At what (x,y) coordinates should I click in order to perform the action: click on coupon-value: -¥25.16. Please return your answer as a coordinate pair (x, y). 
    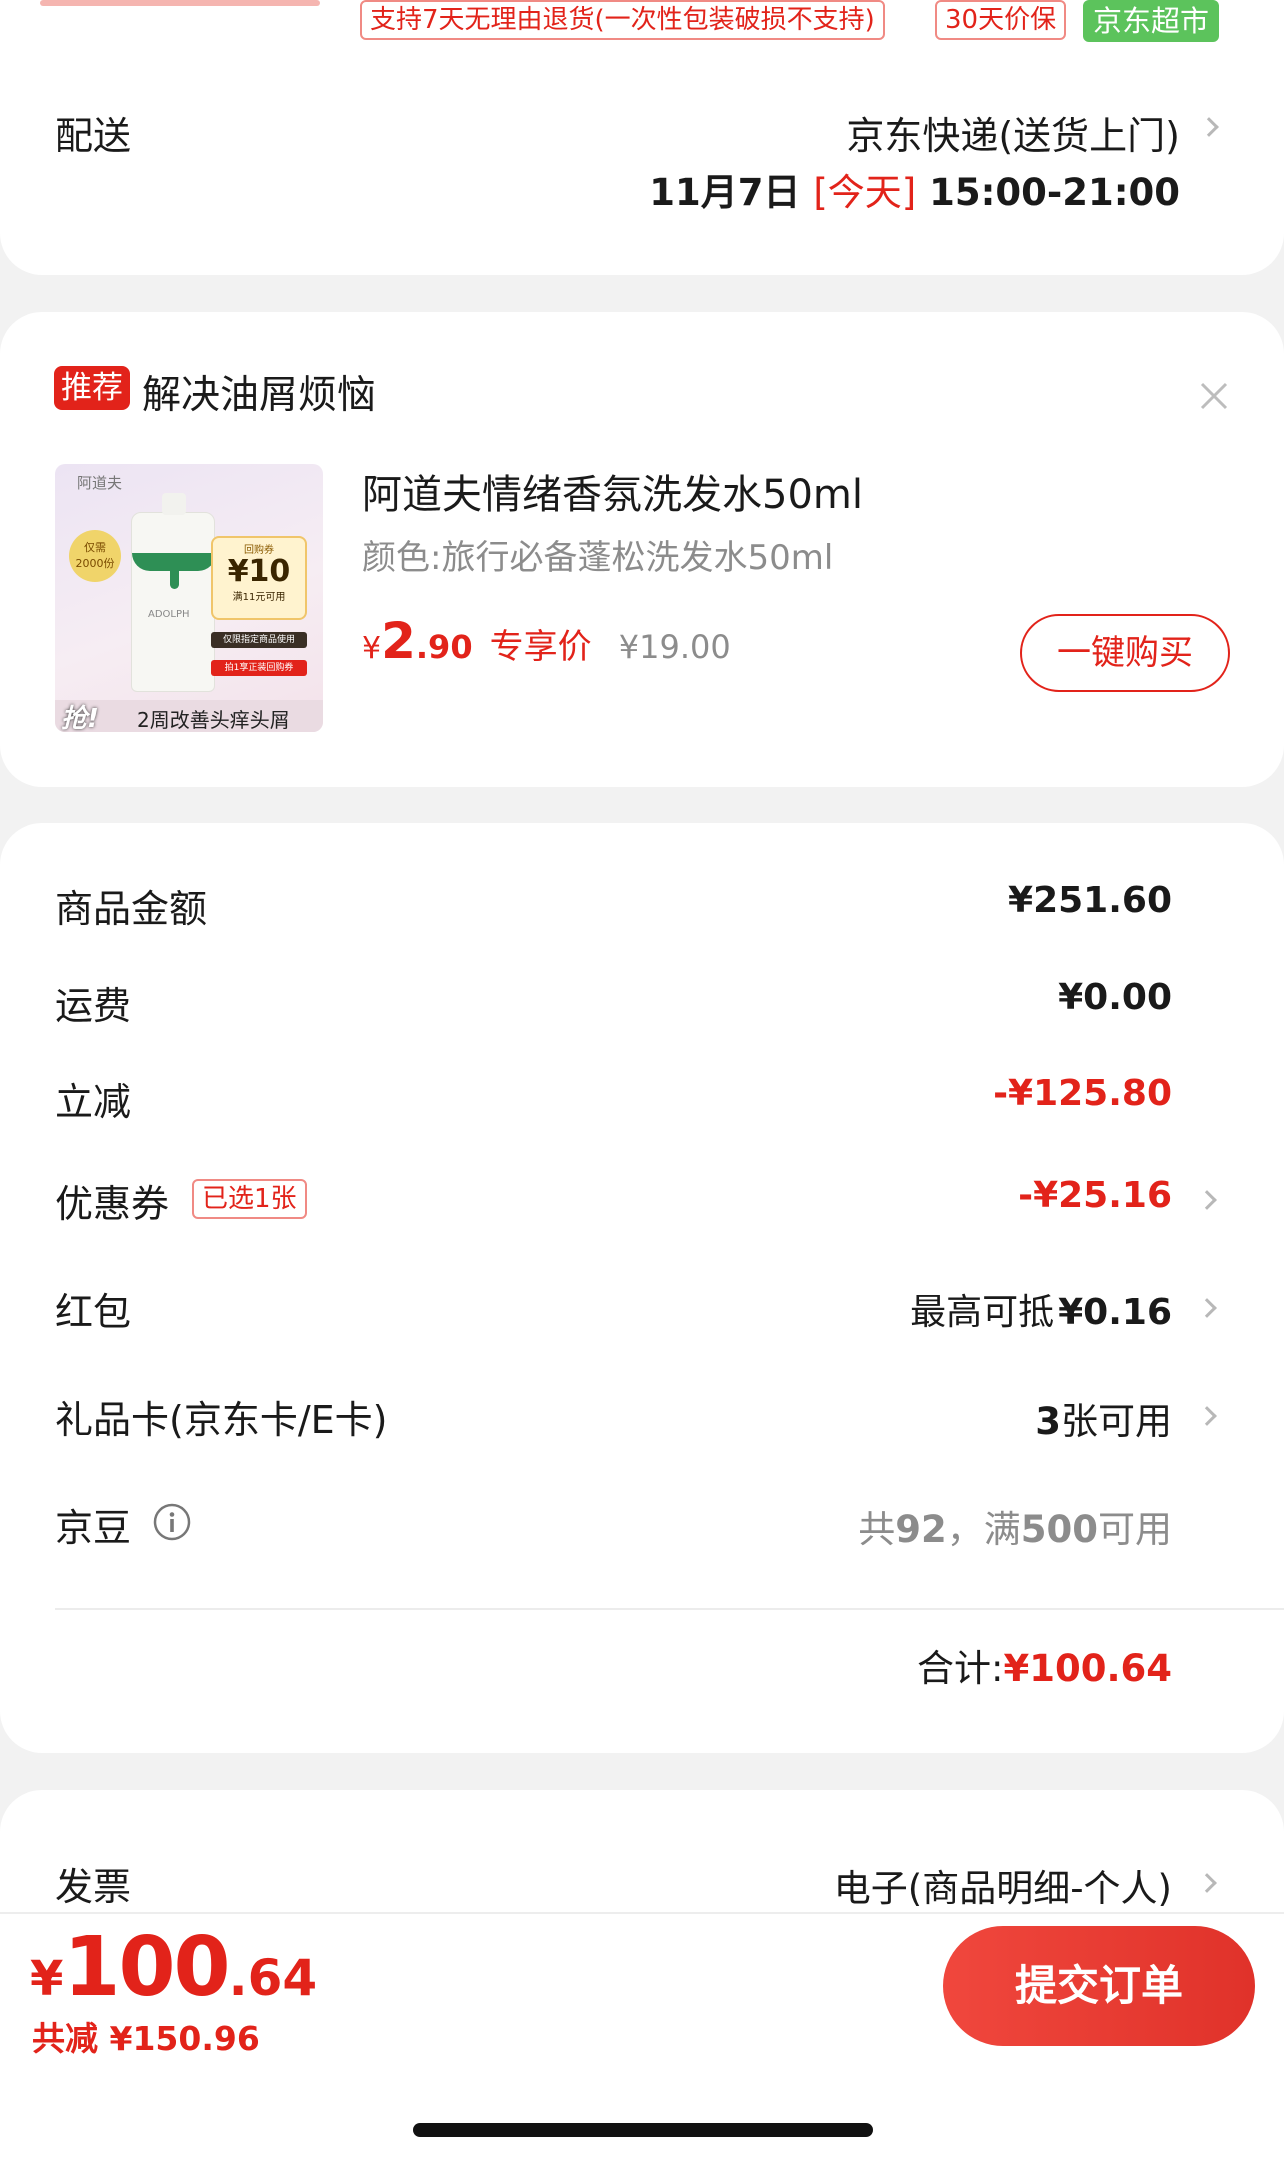
    Looking at the image, I should click on (1095, 1195).